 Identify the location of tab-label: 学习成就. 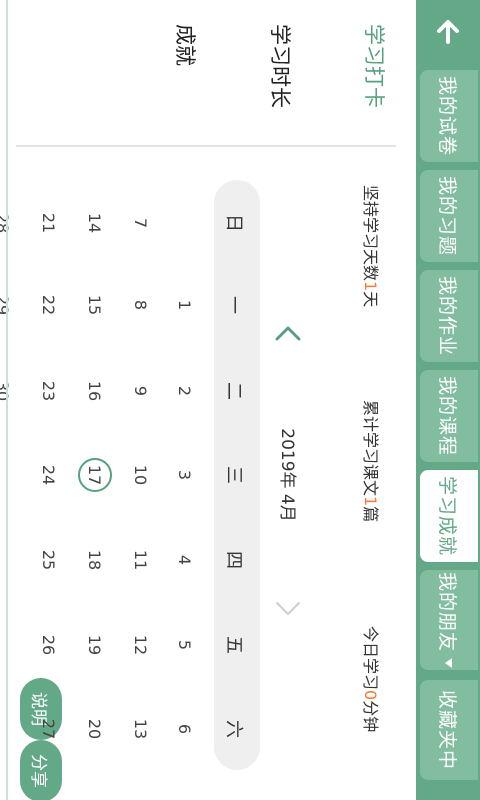
(447, 515).